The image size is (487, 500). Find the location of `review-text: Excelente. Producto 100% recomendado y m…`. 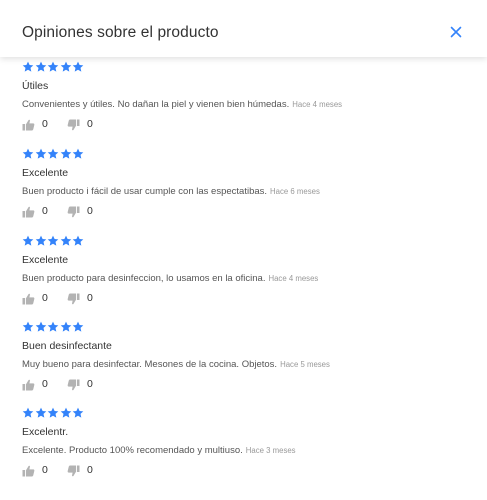

review-text: Excelente. Producto 100% recomendado y m… is located at coordinates (159, 450).